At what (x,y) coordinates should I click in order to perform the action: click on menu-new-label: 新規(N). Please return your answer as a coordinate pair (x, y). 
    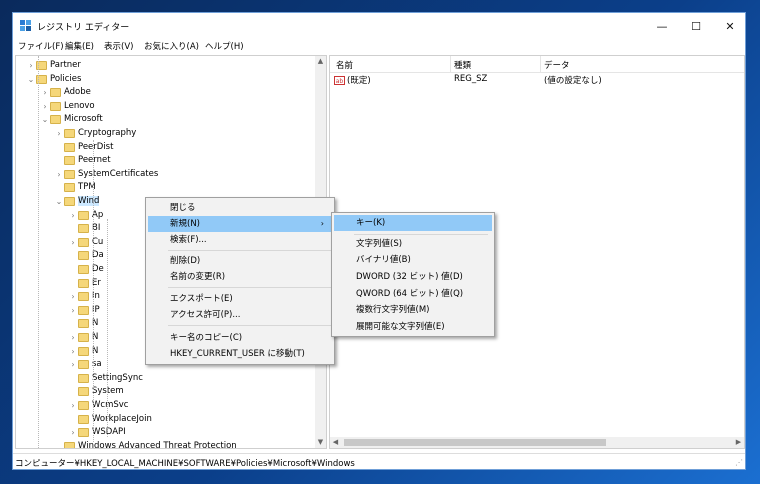
    Looking at the image, I should click on (185, 224).